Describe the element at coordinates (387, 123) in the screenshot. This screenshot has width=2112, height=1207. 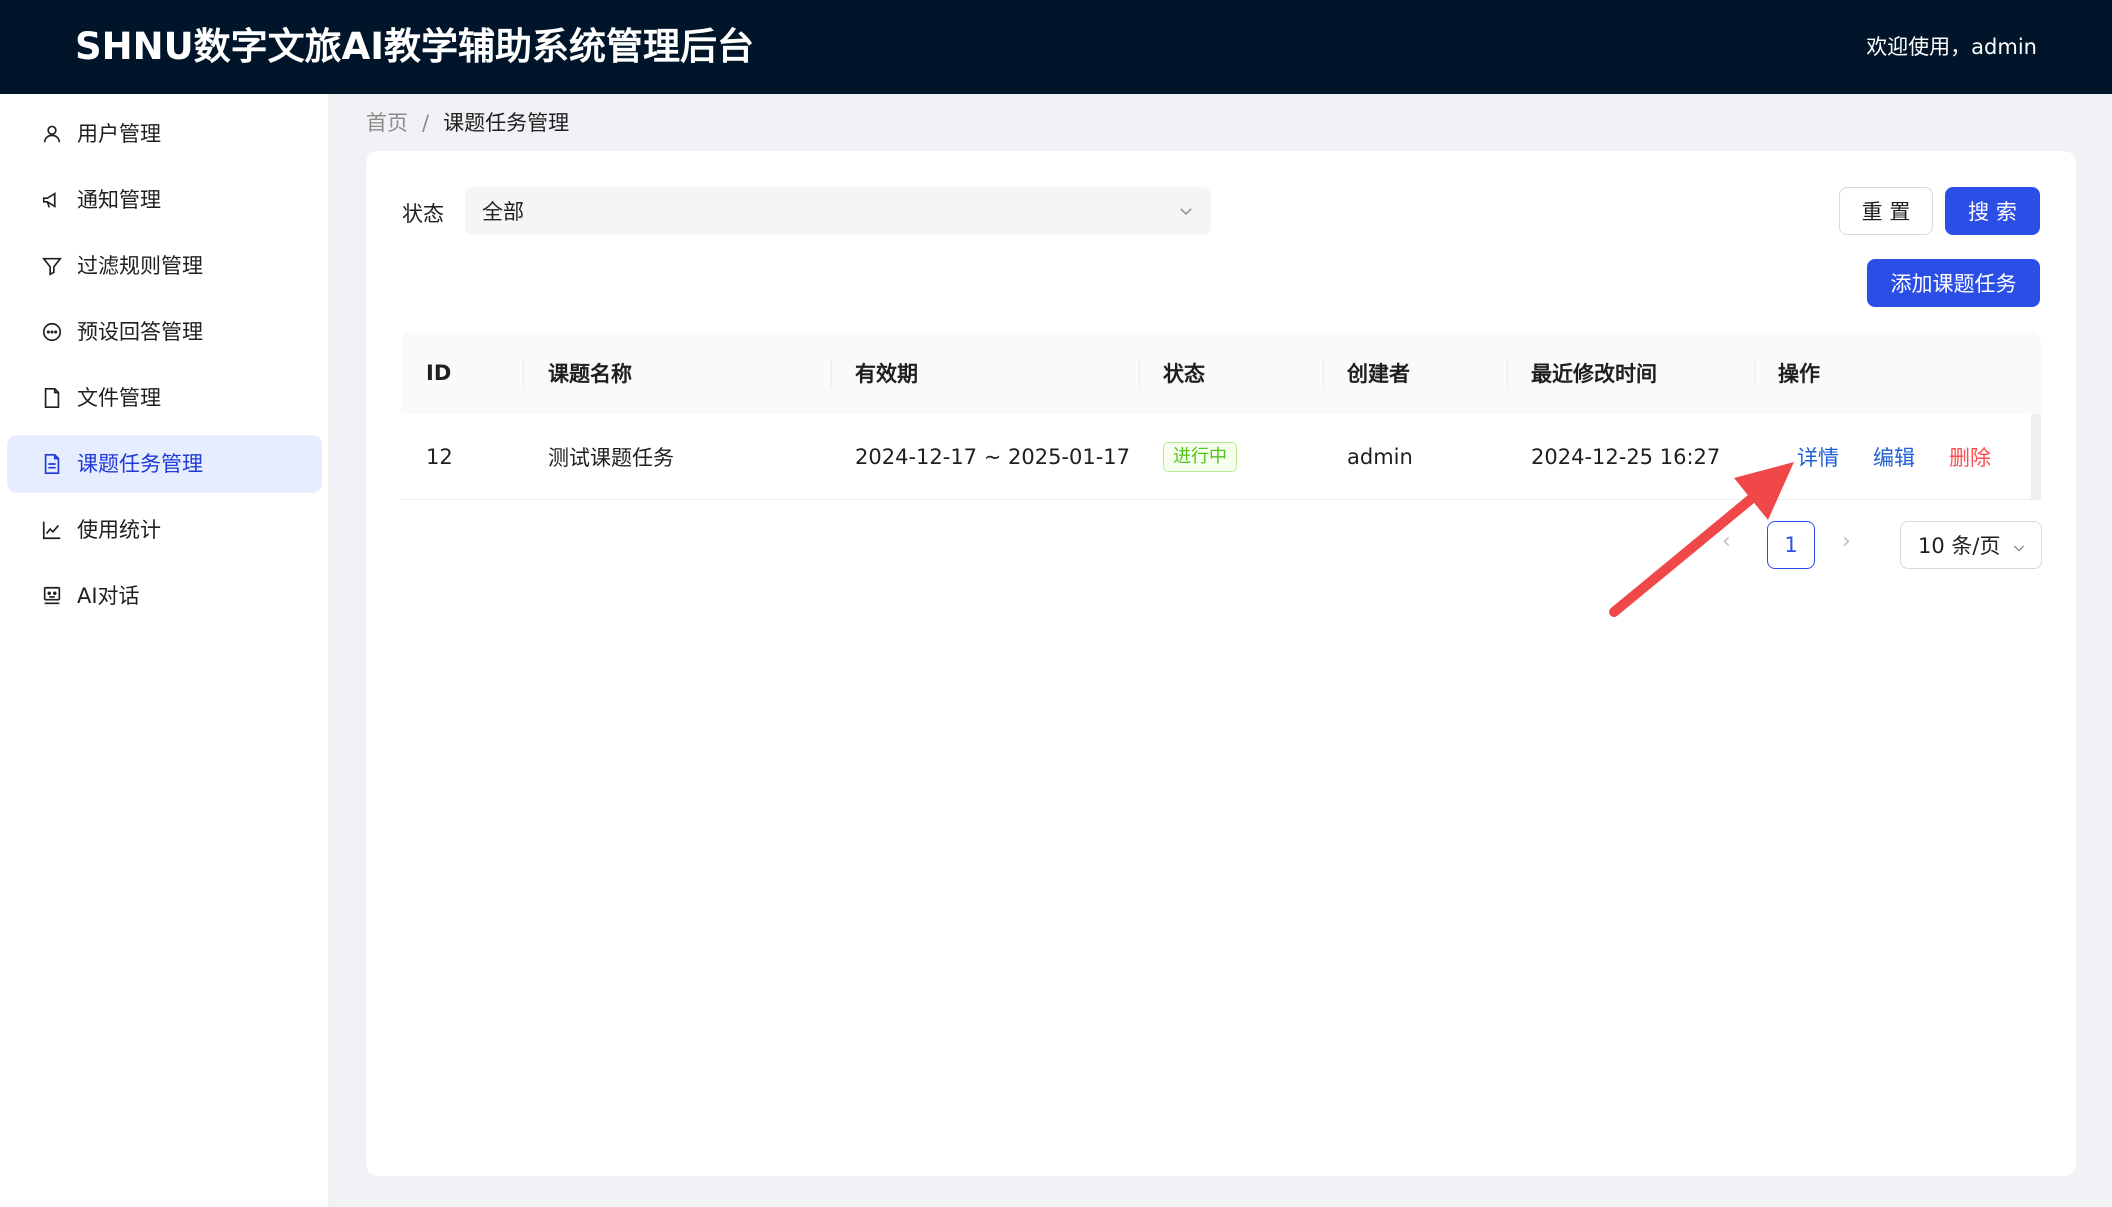
I see `breadcrumb-home: 首页` at that location.